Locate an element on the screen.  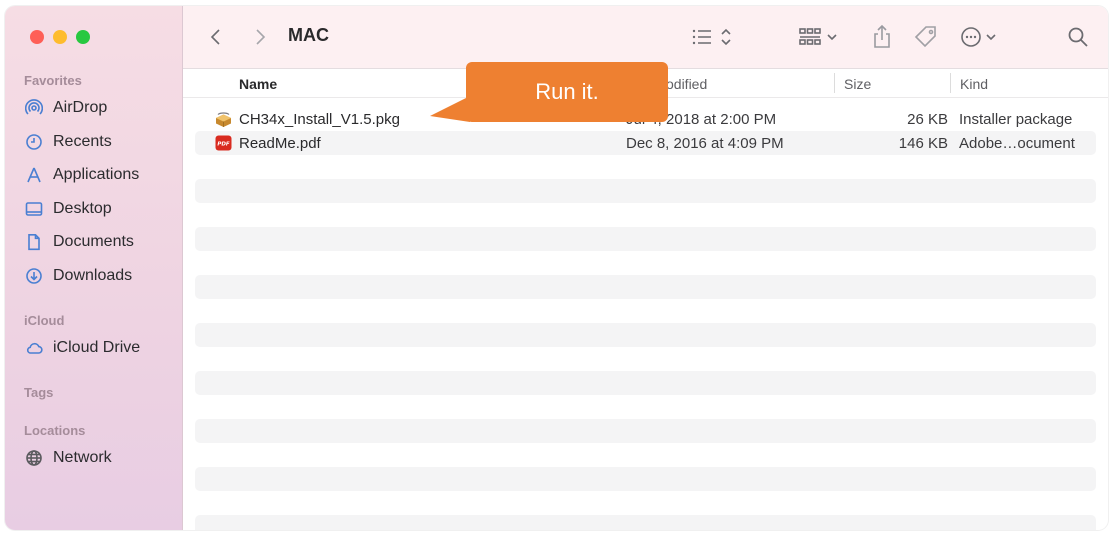
file-kind: Adobe…ocument is located at coordinates (1017, 143).